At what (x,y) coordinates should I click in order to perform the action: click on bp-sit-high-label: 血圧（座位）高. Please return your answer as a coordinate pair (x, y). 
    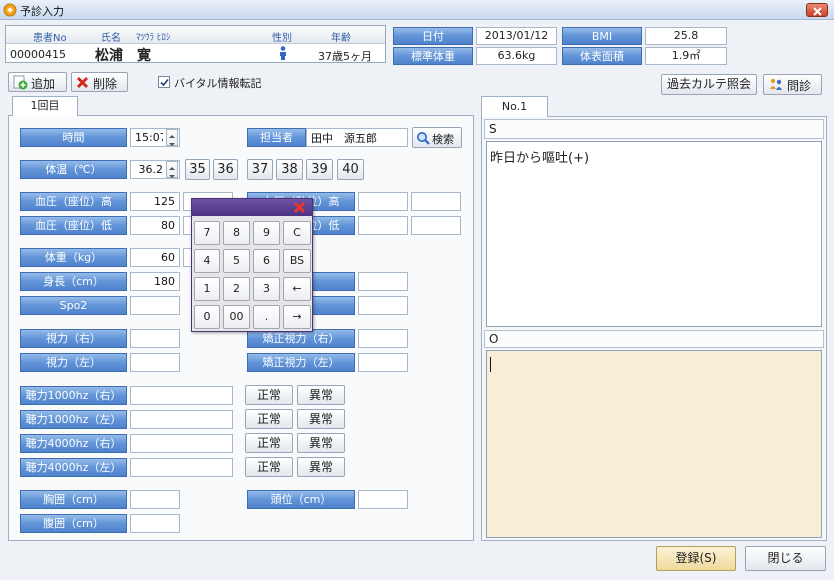
    Looking at the image, I should click on (73, 201).